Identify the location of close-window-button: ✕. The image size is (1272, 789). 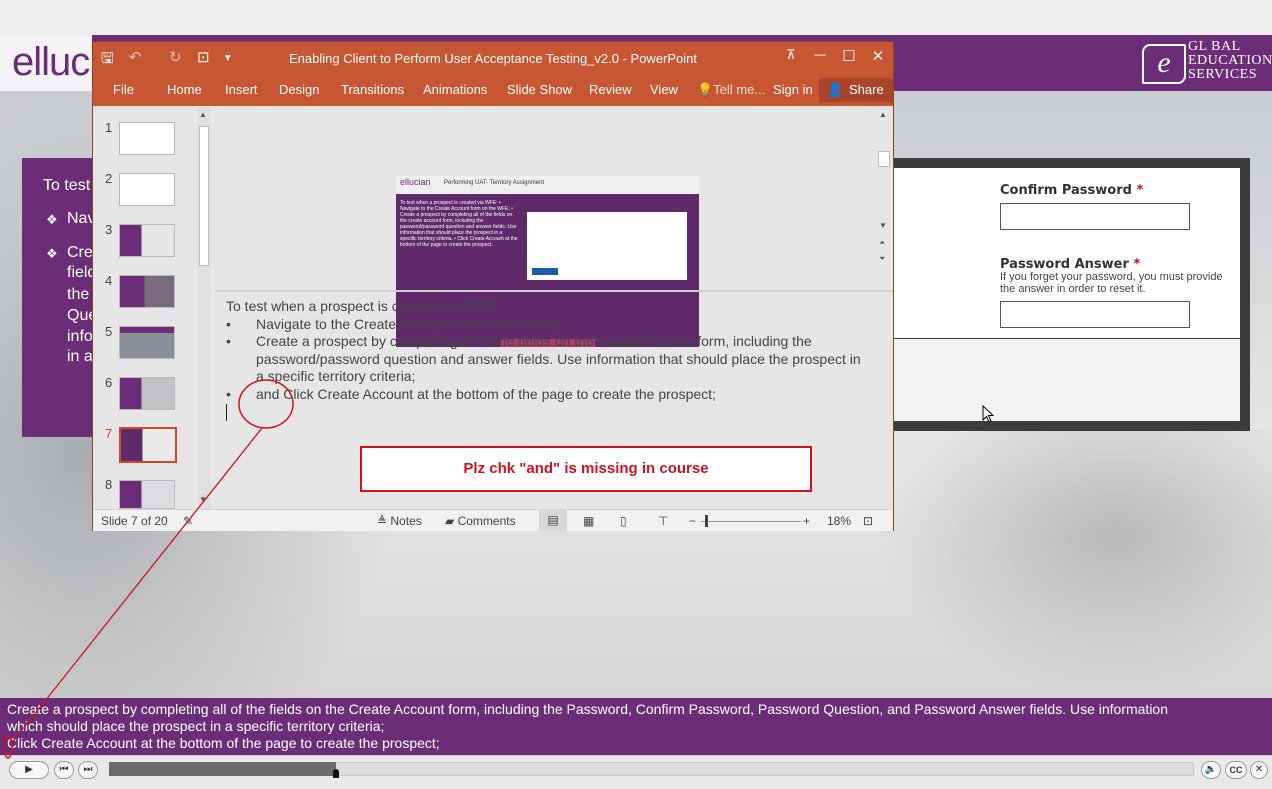
(878, 56).